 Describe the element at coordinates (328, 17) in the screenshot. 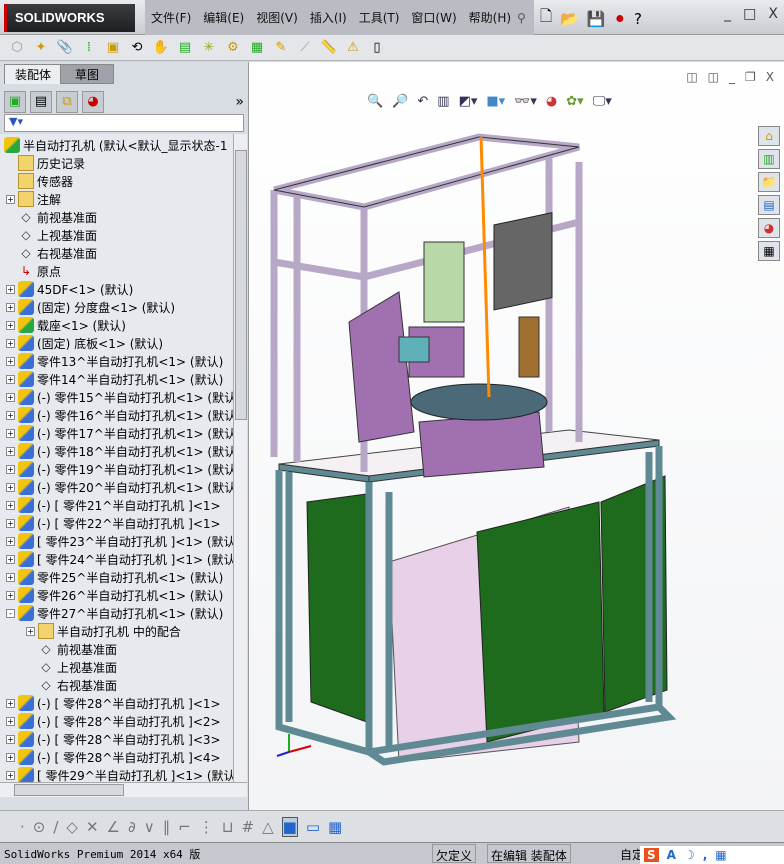

I see `menu-insert: 插入(I)` at that location.